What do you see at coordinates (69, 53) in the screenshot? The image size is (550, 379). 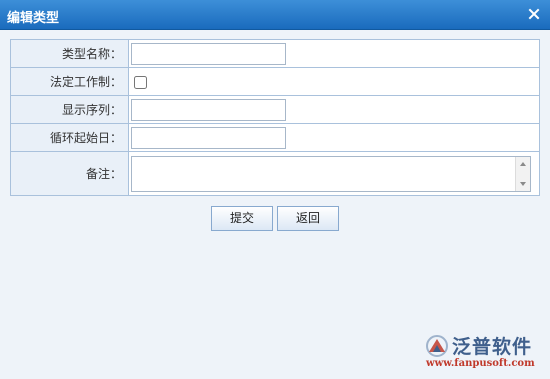 I see `type-name-label: 类型名称：` at bounding box center [69, 53].